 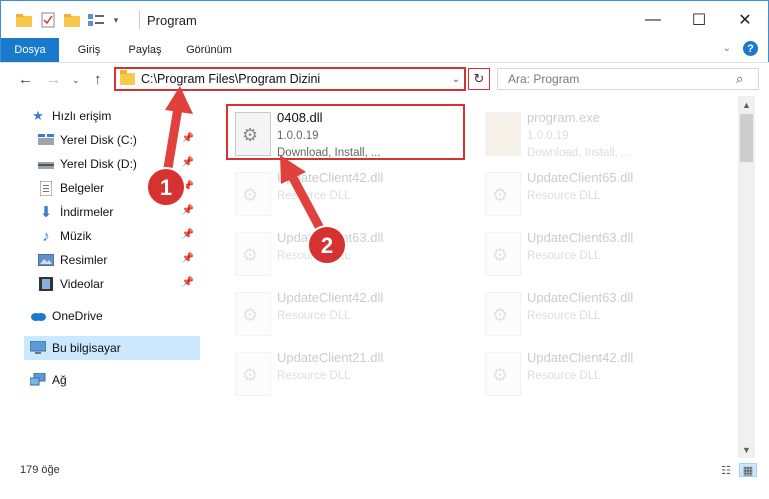 I want to click on sidebar-item-label: Yerel Disk (D:), so click(x=98, y=164).